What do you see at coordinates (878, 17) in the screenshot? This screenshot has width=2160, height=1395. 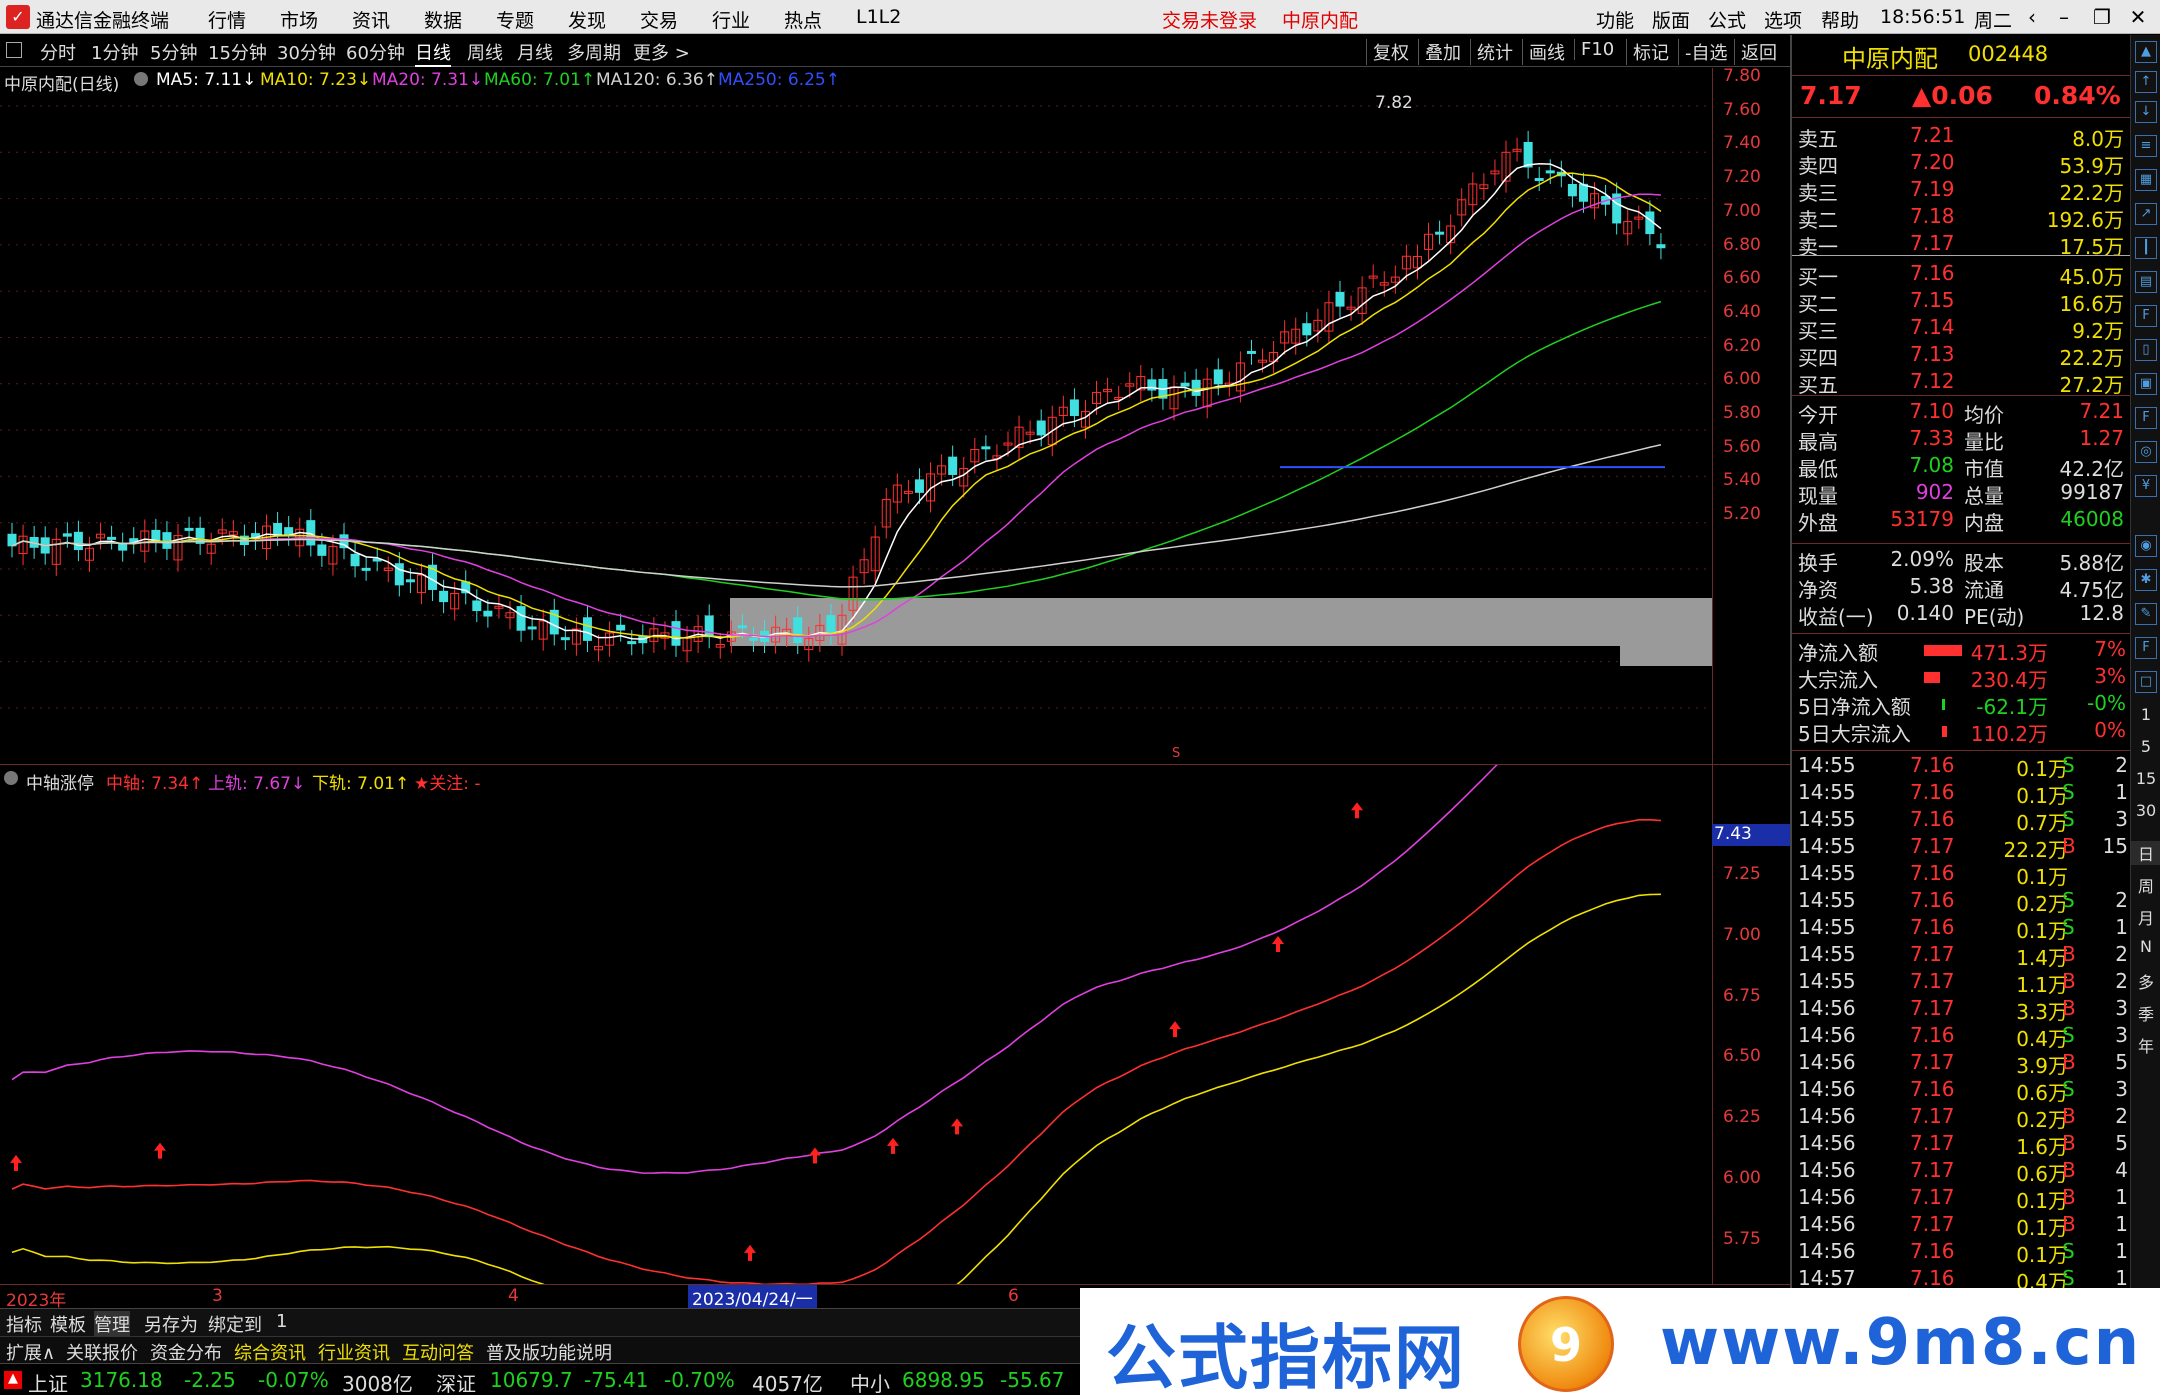 I see `menu-l1l2: L1L2` at bounding box center [878, 17].